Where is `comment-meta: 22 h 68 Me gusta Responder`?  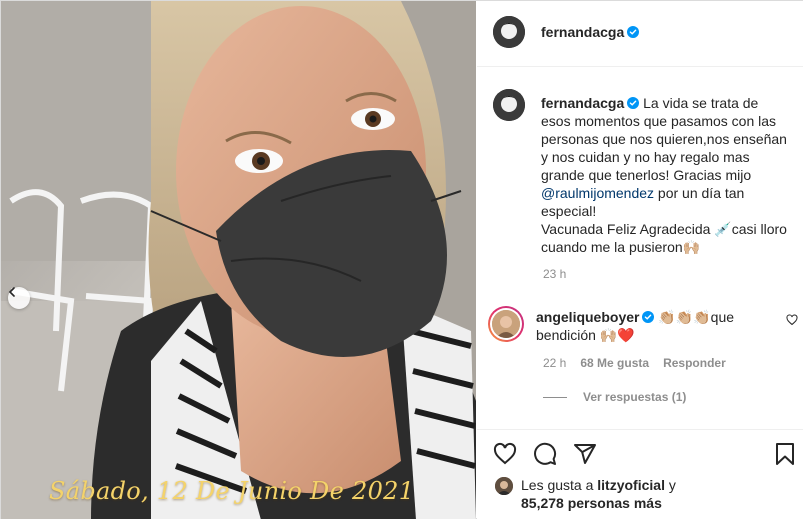 comment-meta: 22 h 68 Me gusta Responder is located at coordinates (641, 363).